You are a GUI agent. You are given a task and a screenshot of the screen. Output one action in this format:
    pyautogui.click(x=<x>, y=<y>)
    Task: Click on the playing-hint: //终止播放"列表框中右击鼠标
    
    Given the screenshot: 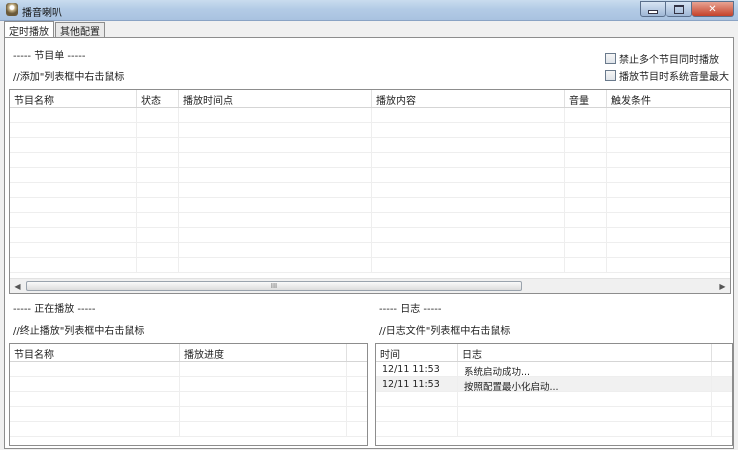 What is the action you would take?
    pyautogui.click(x=79, y=331)
    